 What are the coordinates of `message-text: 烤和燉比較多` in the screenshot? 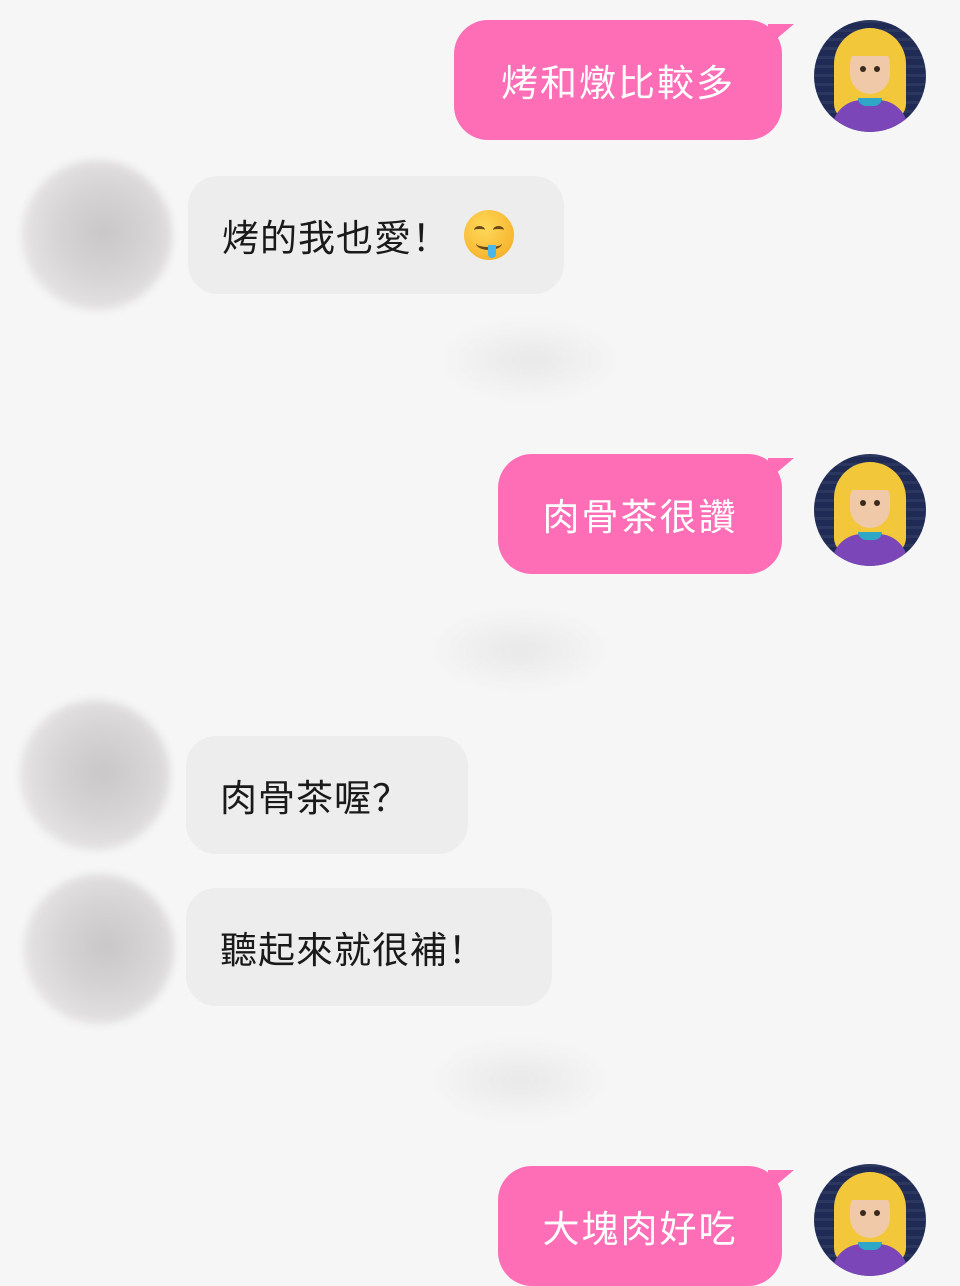 It's located at (618, 83).